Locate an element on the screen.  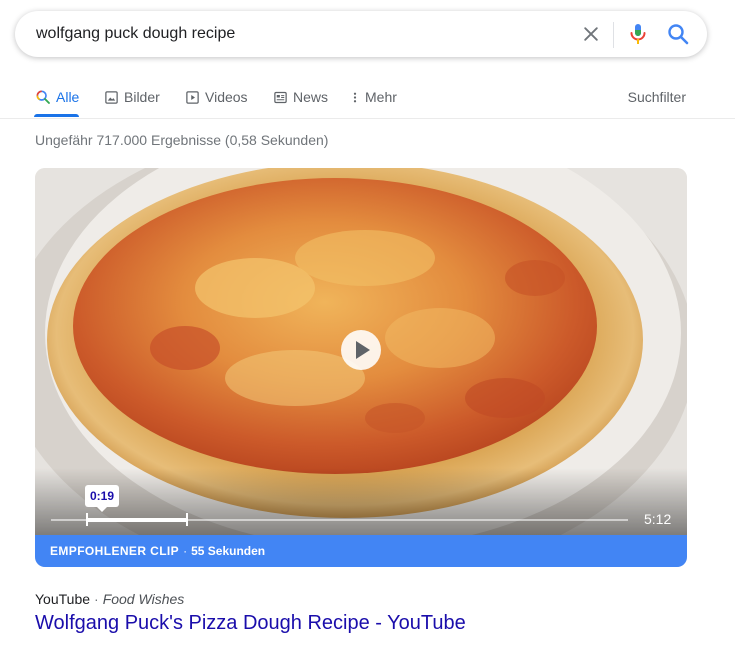
source-channel: Food Wishes is located at coordinates (143, 599).